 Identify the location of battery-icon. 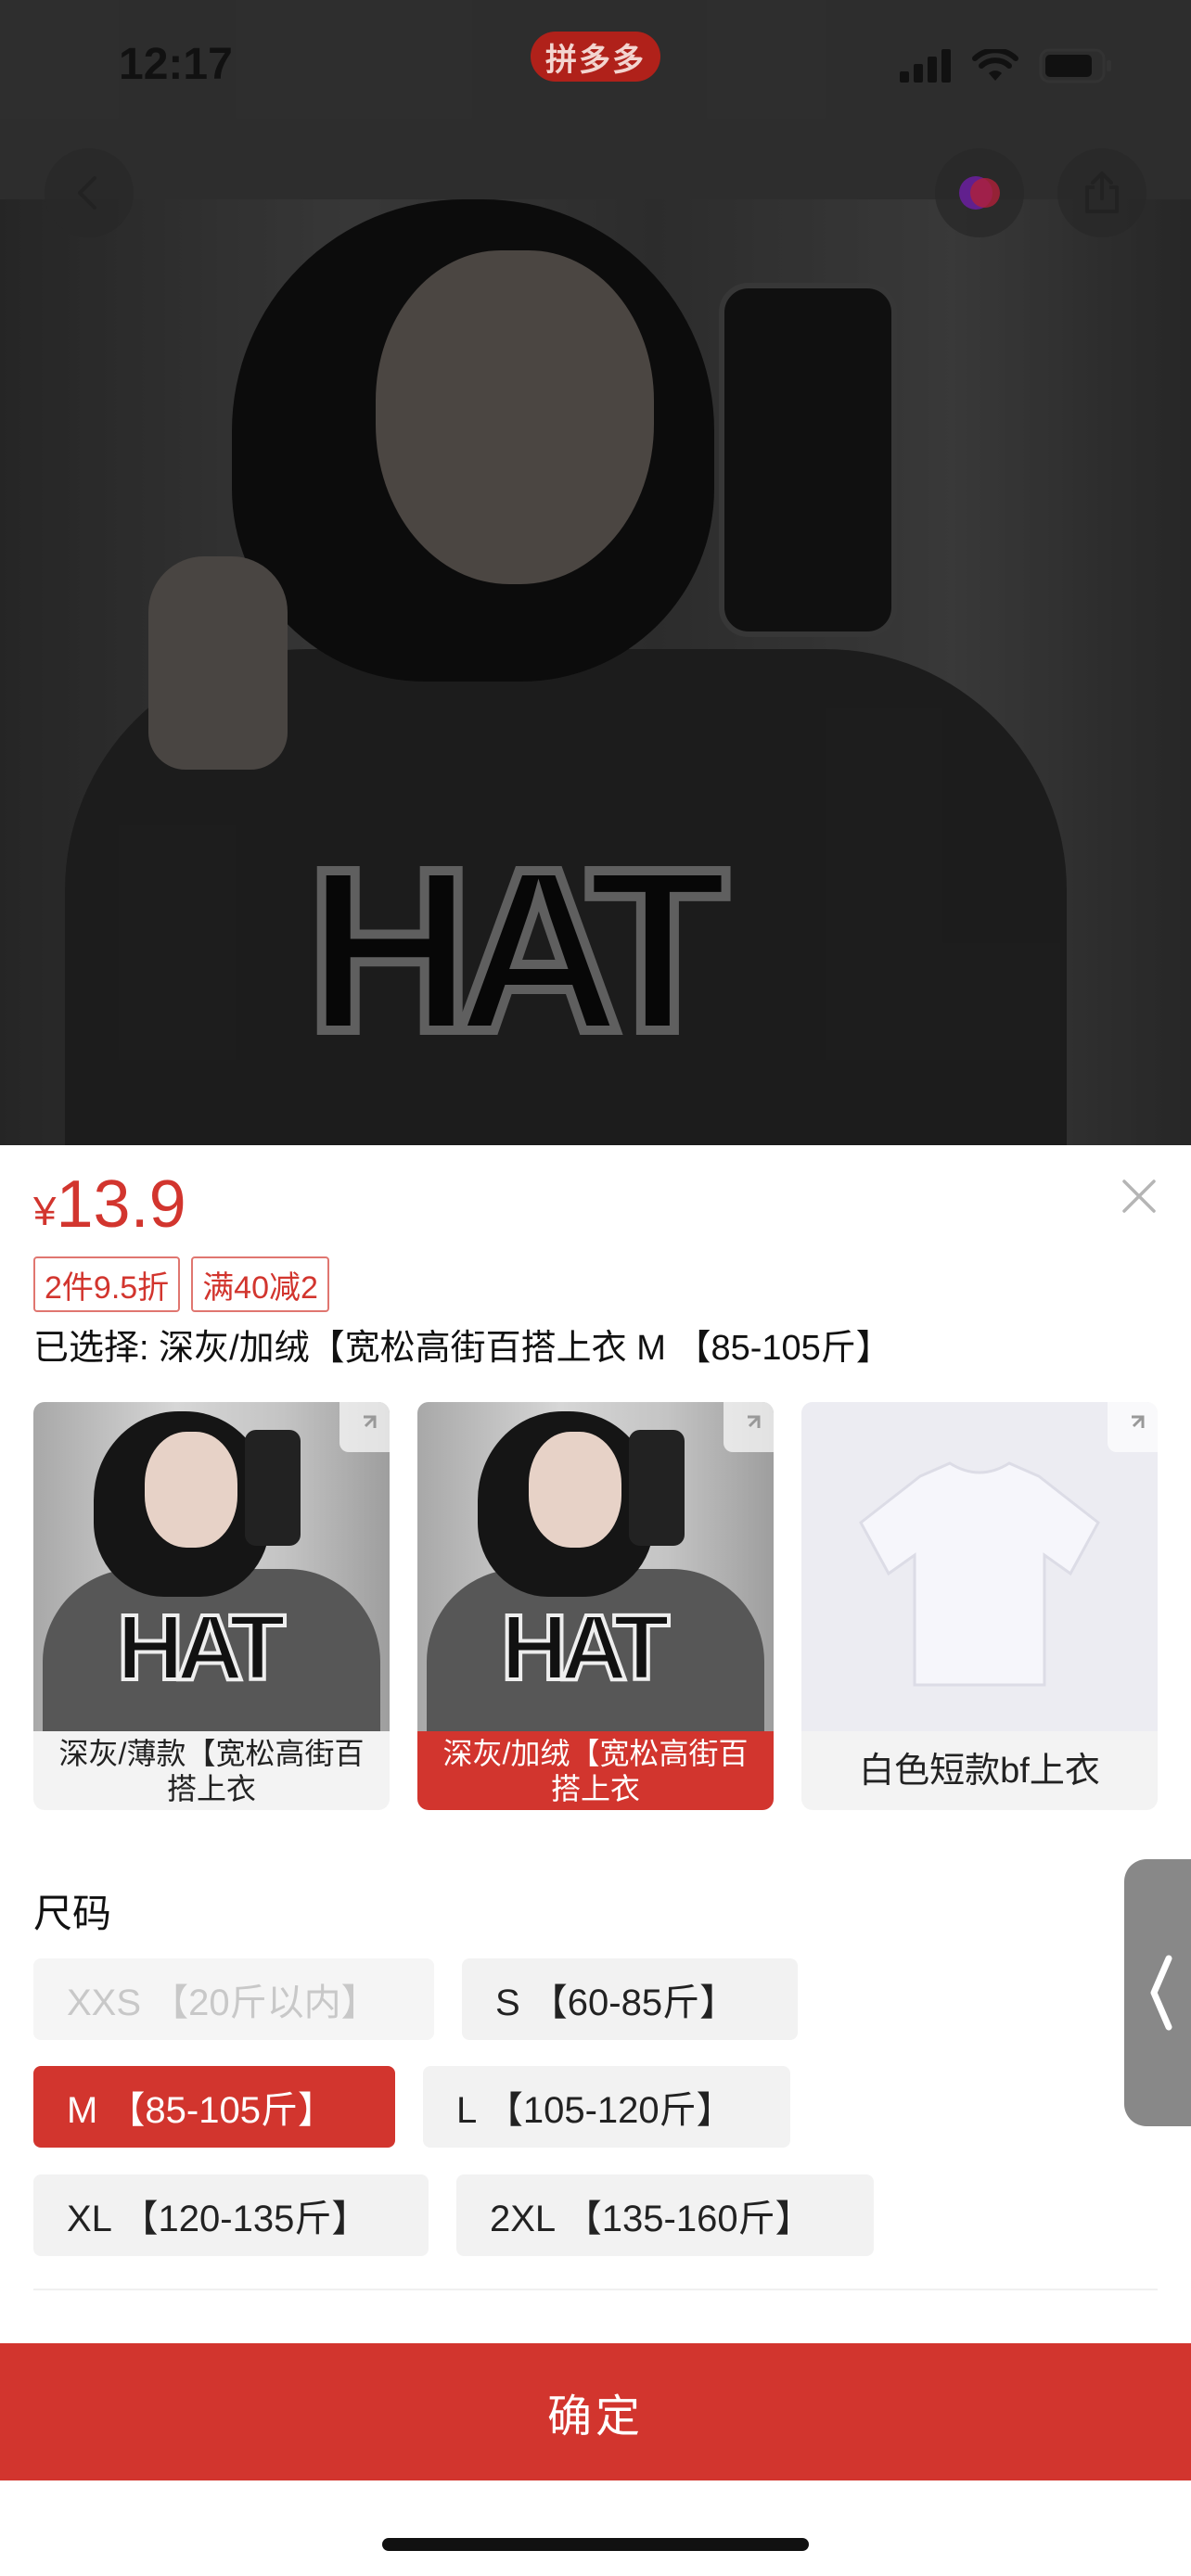
(1075, 66).